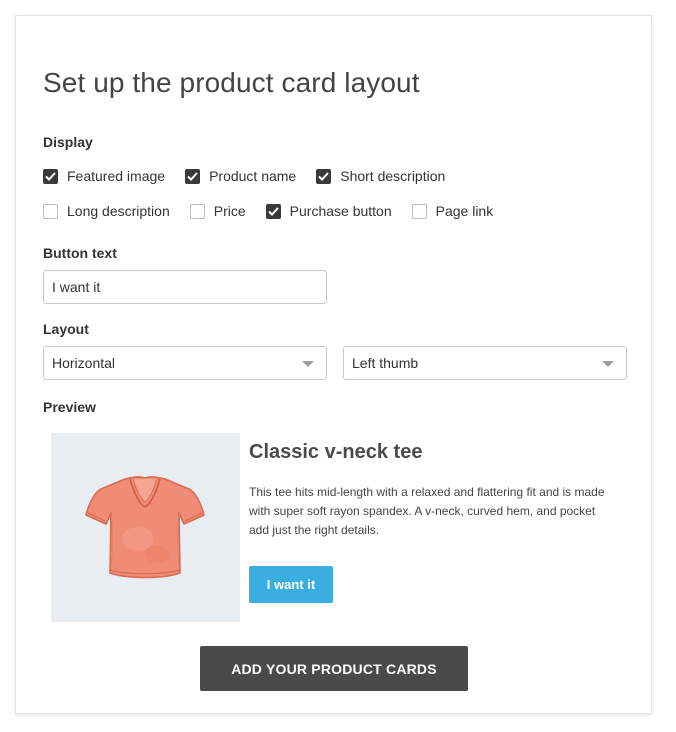  I want to click on page-title: Set up the product card layout, so click(231, 82).